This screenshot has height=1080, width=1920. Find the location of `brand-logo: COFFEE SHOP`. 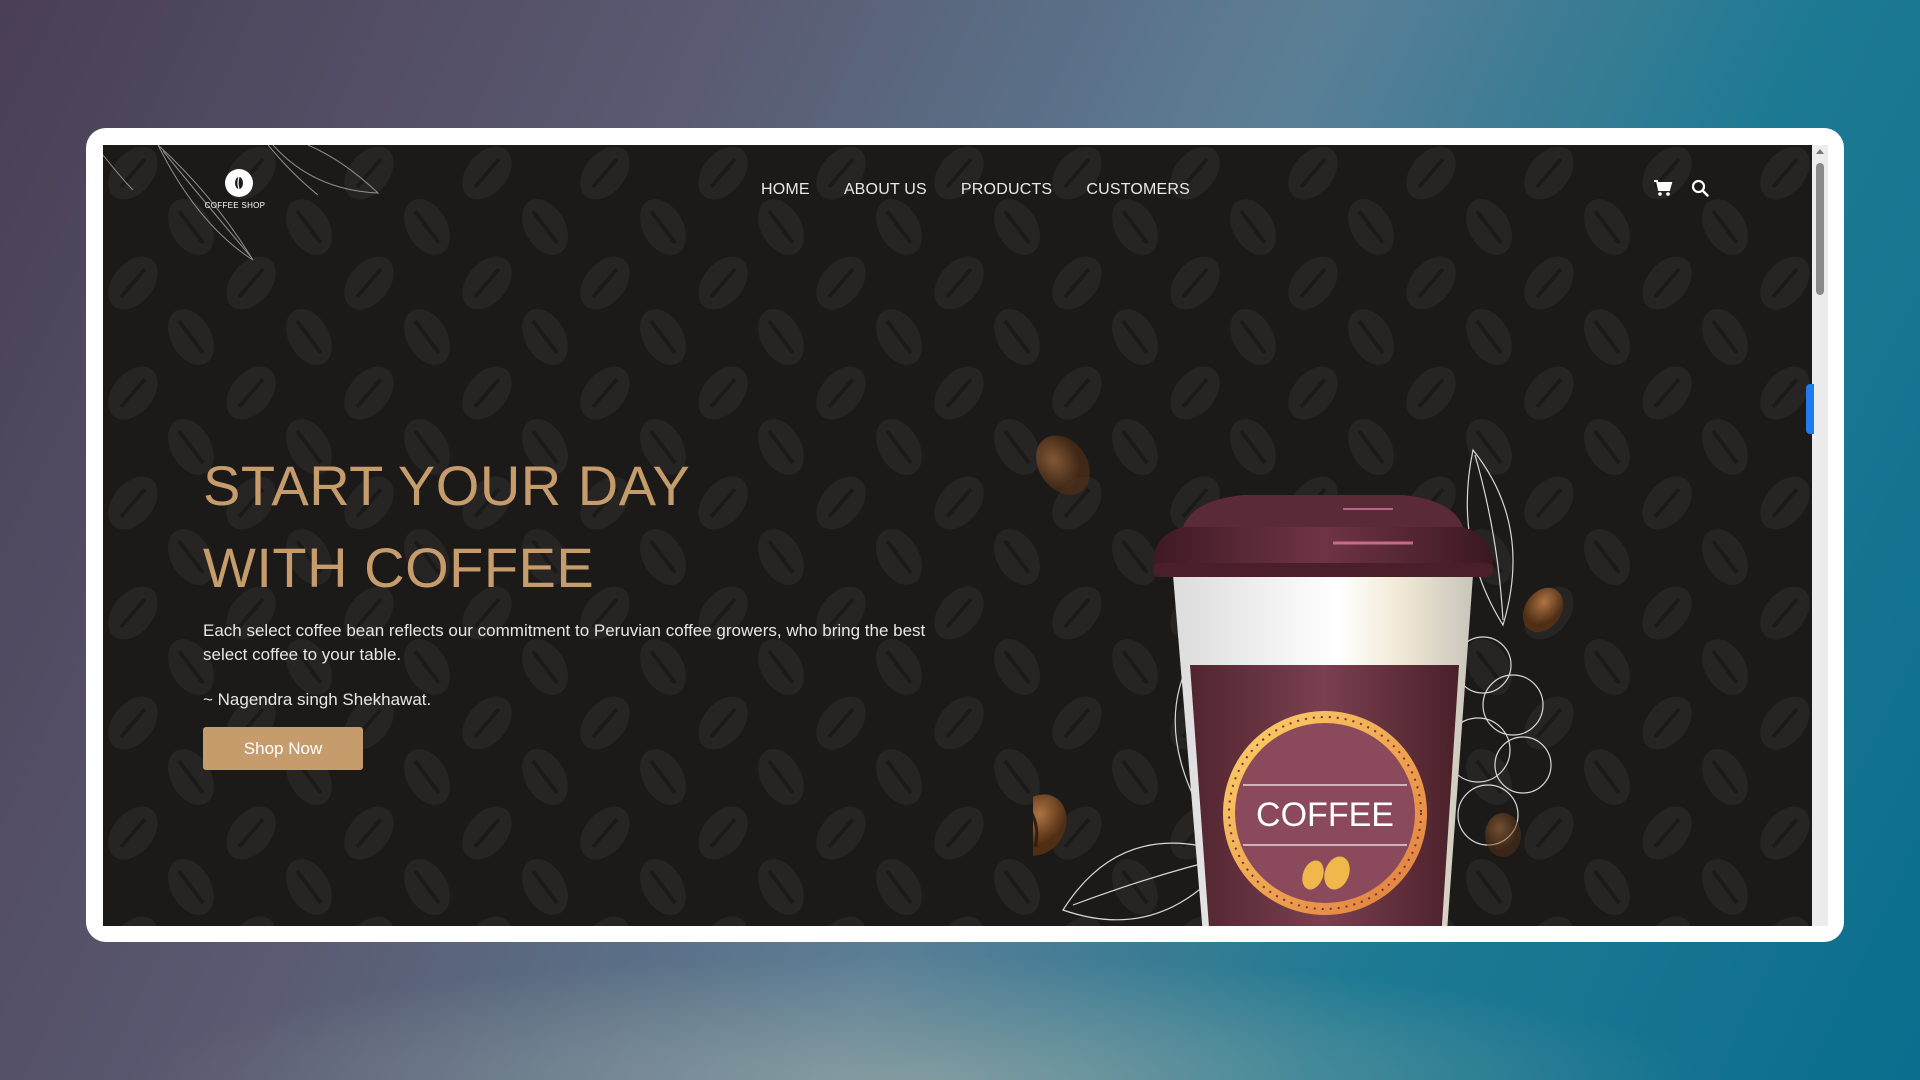

brand-logo: COFFEE SHOP is located at coordinates (235, 189).